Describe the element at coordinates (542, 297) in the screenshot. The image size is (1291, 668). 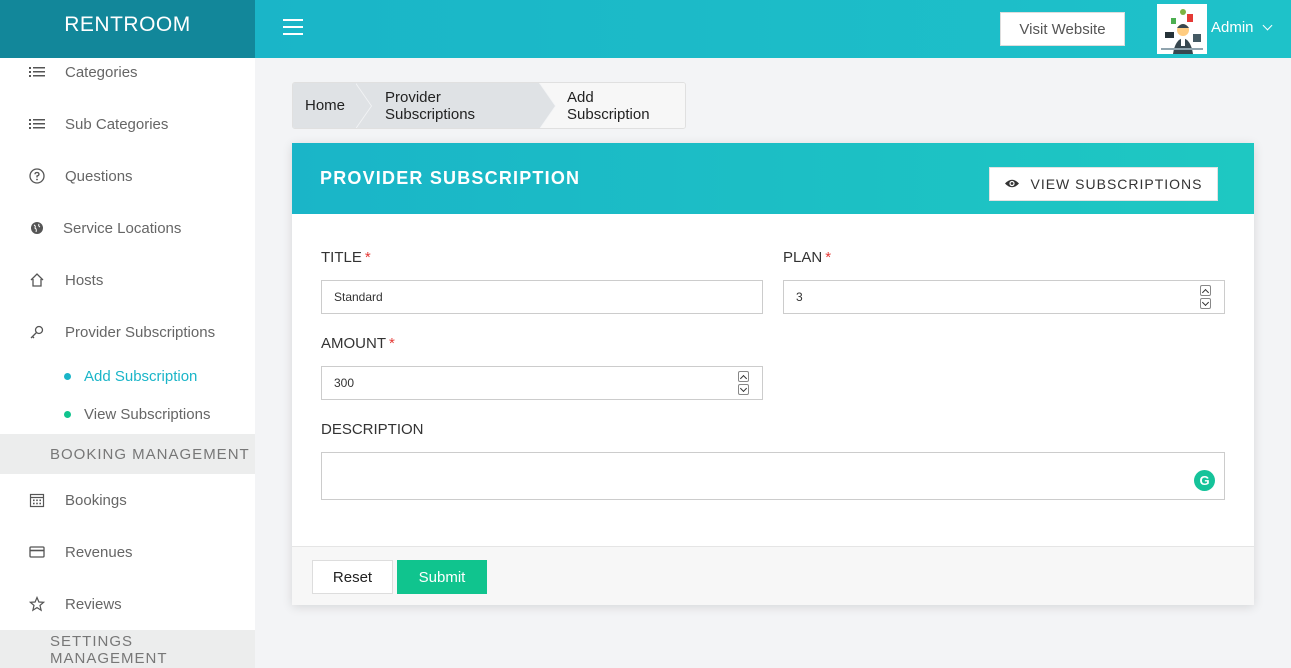
I see `title-input: Standard` at that location.